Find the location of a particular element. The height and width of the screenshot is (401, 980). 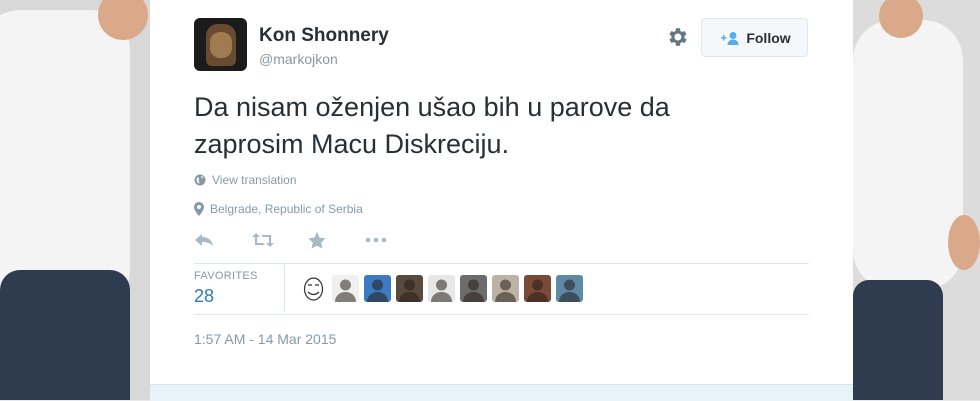

tweet-text-line: zaprosim Macu Diskreciju. is located at coordinates (352, 144).